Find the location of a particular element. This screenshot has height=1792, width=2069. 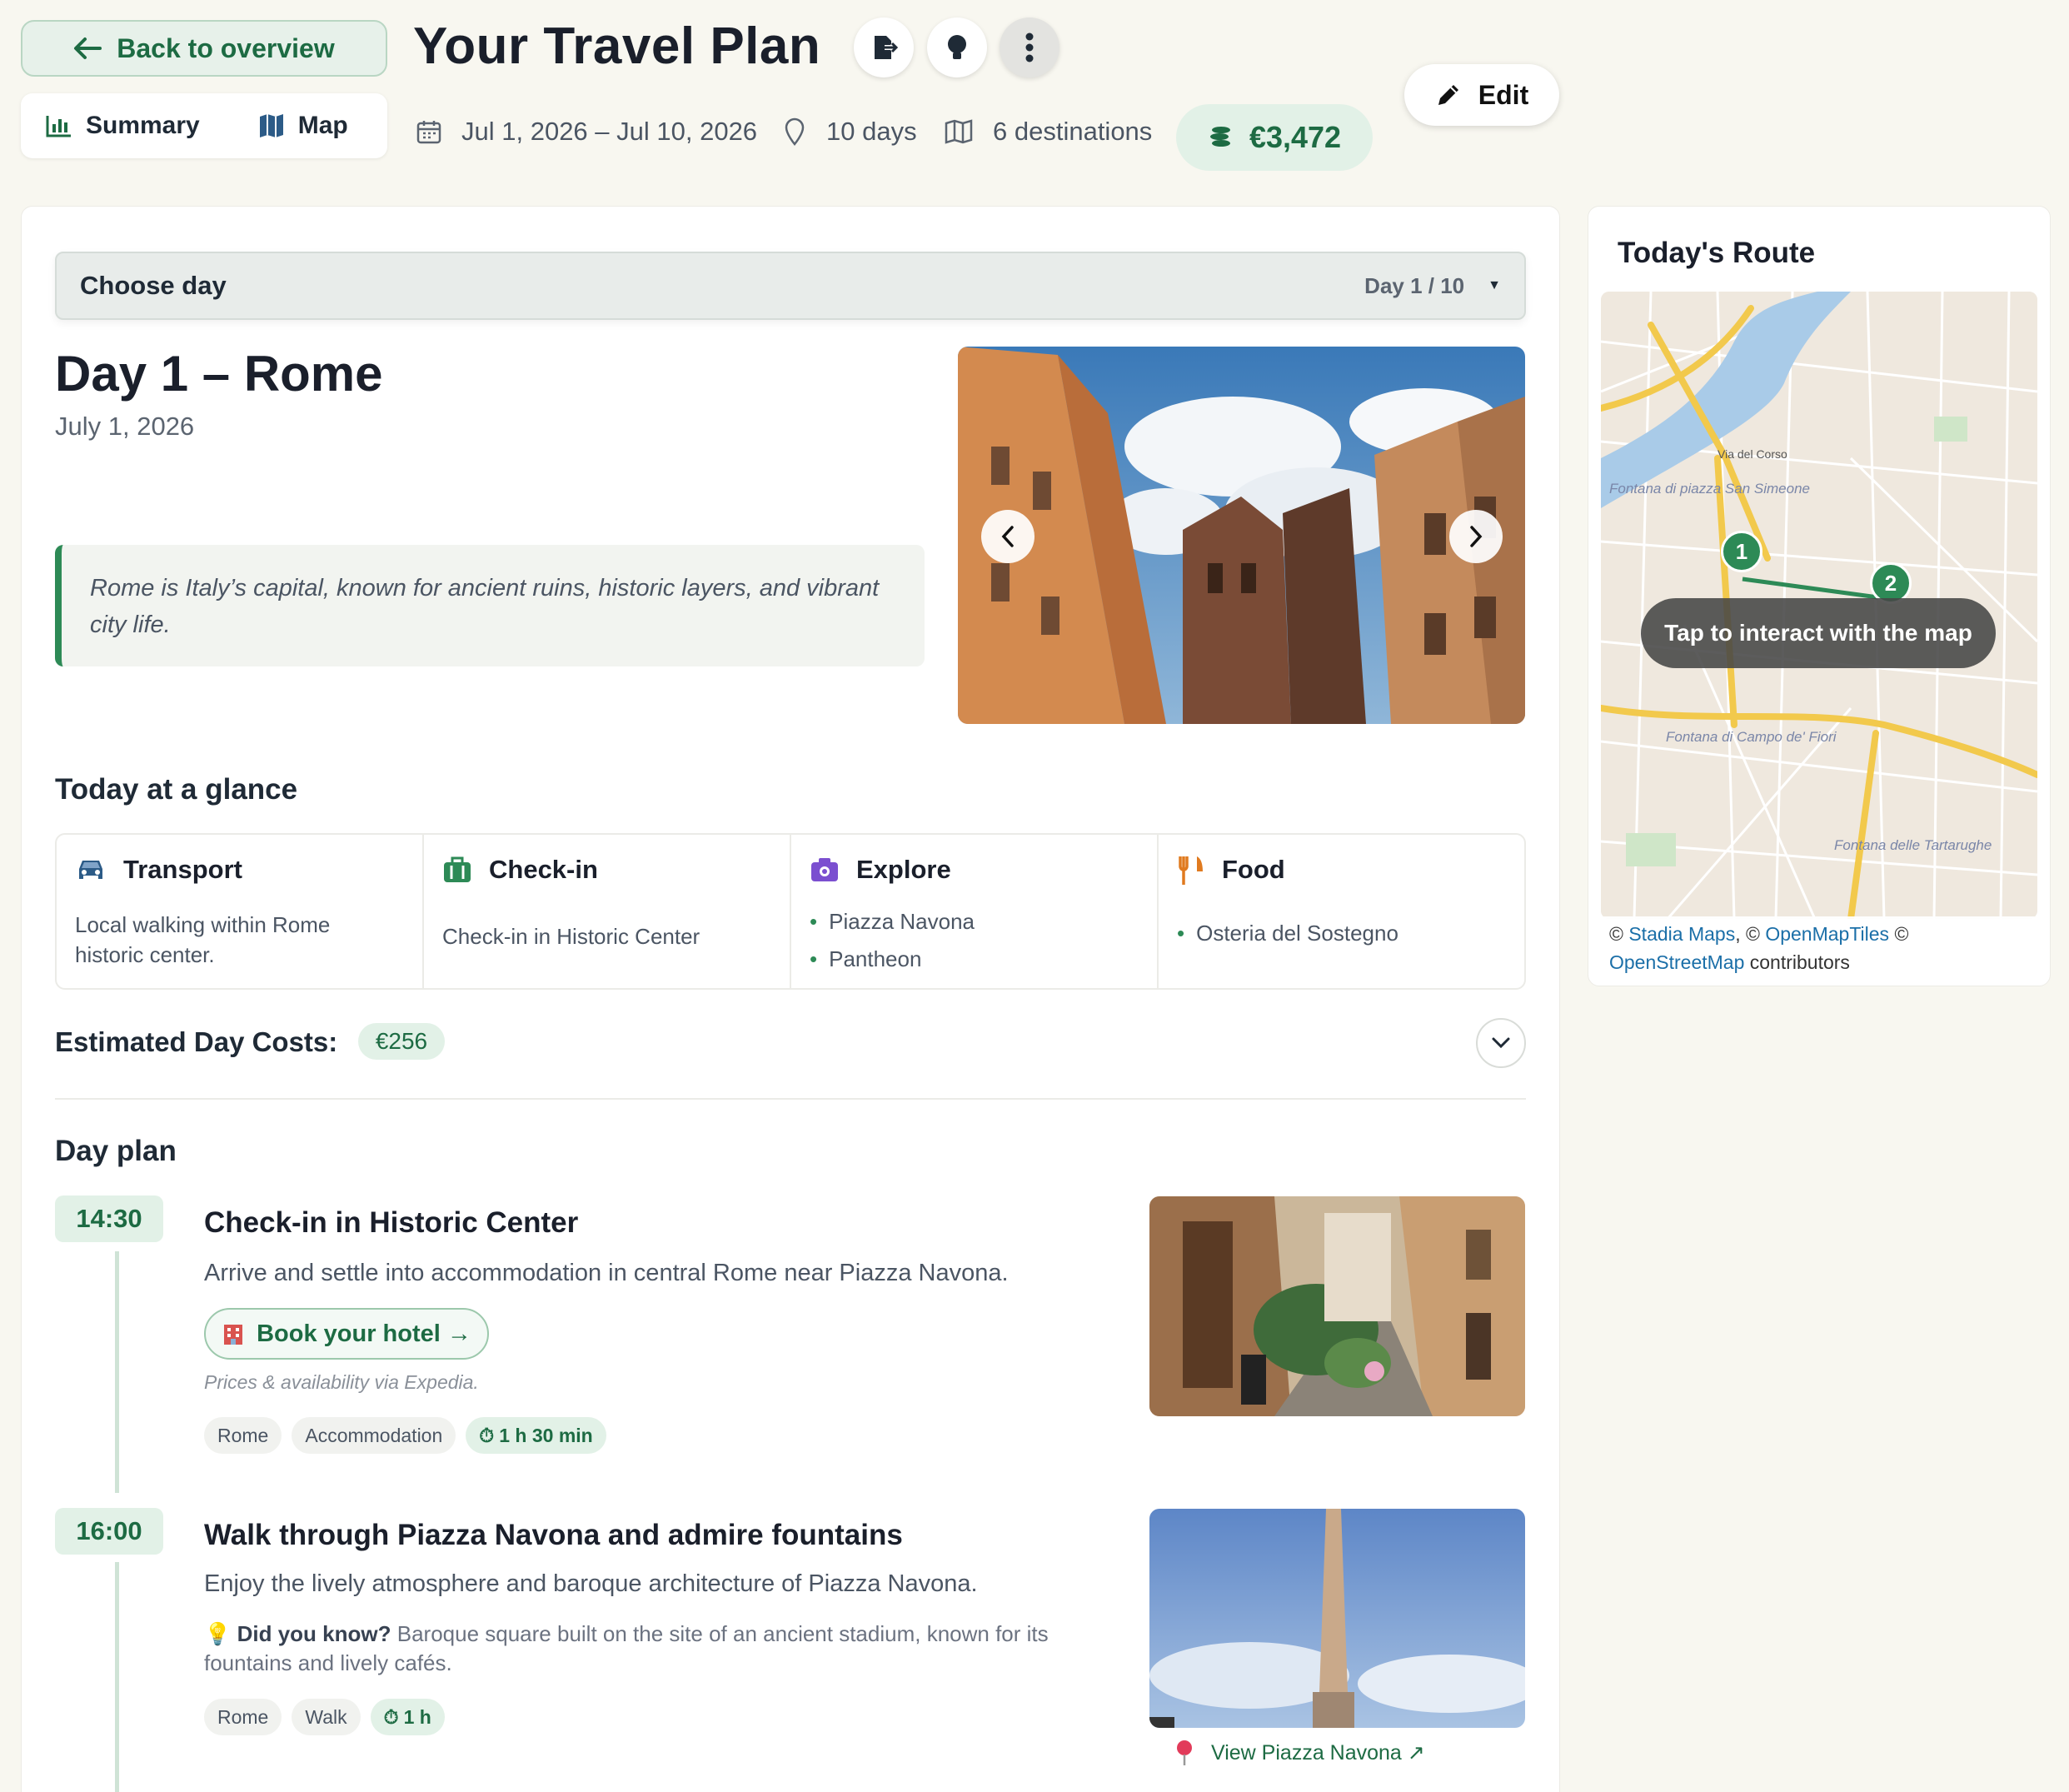

camera-icon is located at coordinates (824, 869).